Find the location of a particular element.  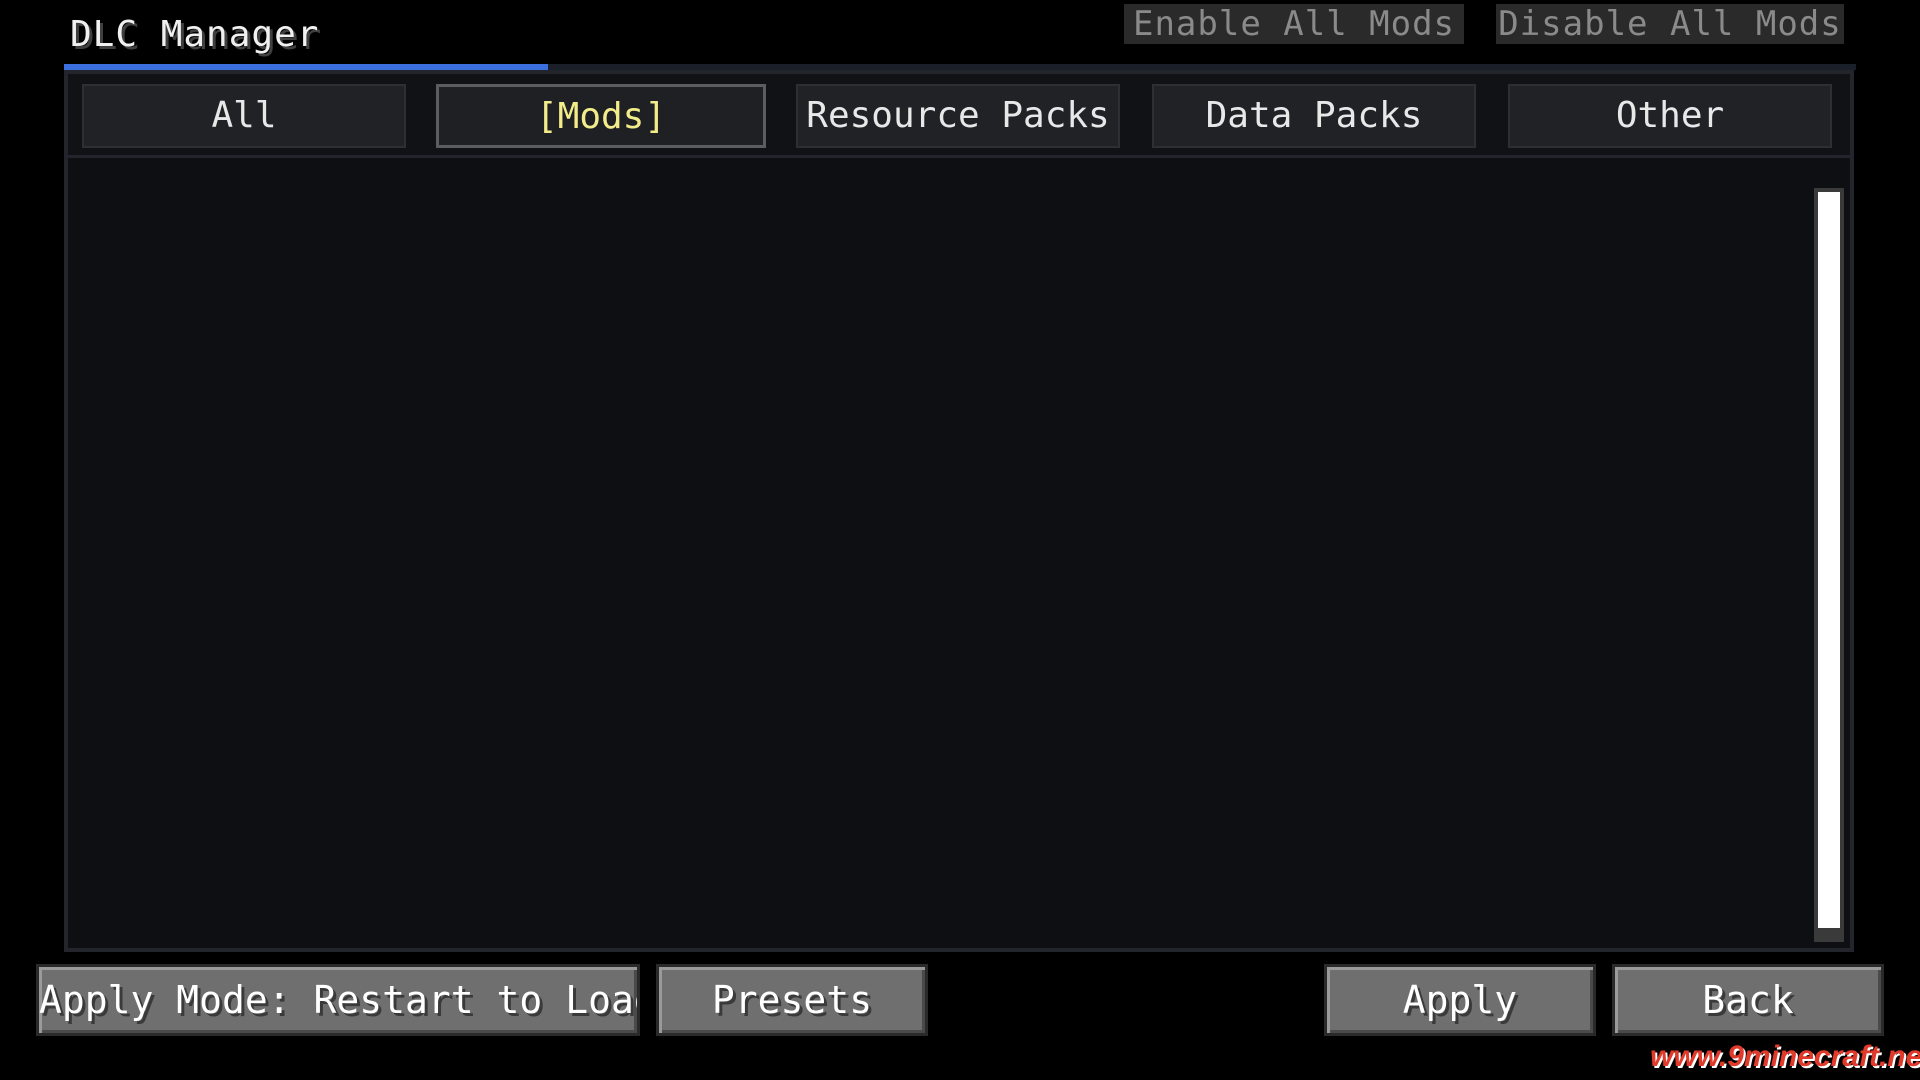

tab-other: Other is located at coordinates (1670, 116).